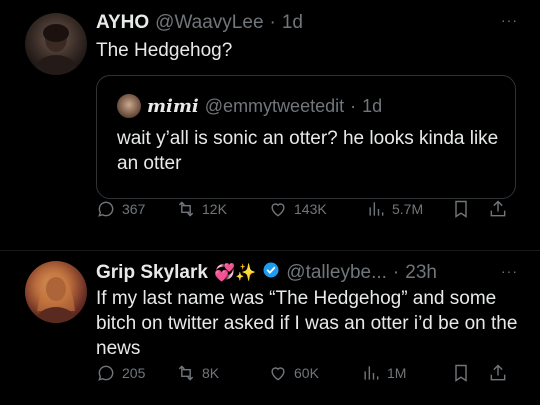  What do you see at coordinates (134, 373) in the screenshot?
I see `reply-count: 205` at bounding box center [134, 373].